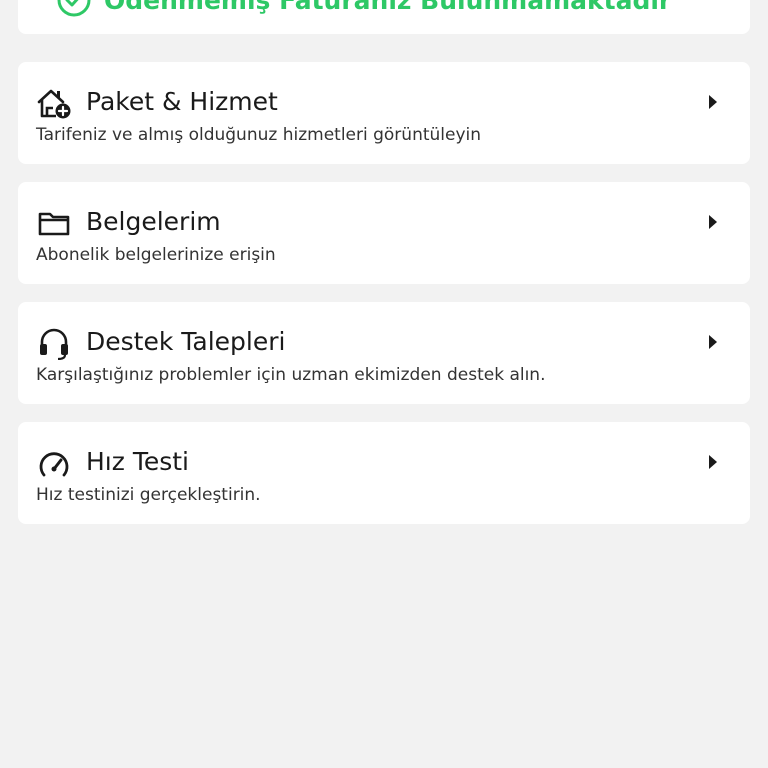  Describe the element at coordinates (388, 7) in the screenshot. I see `status-message: Ödenmemiş Faturanız Bulunmamaktadır` at that location.